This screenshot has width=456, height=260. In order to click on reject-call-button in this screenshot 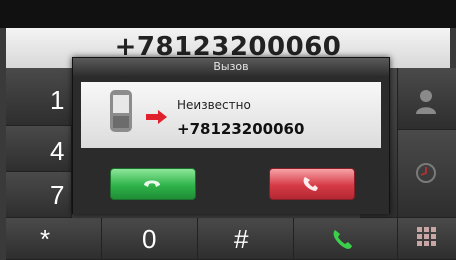, I will do `click(312, 184)`.